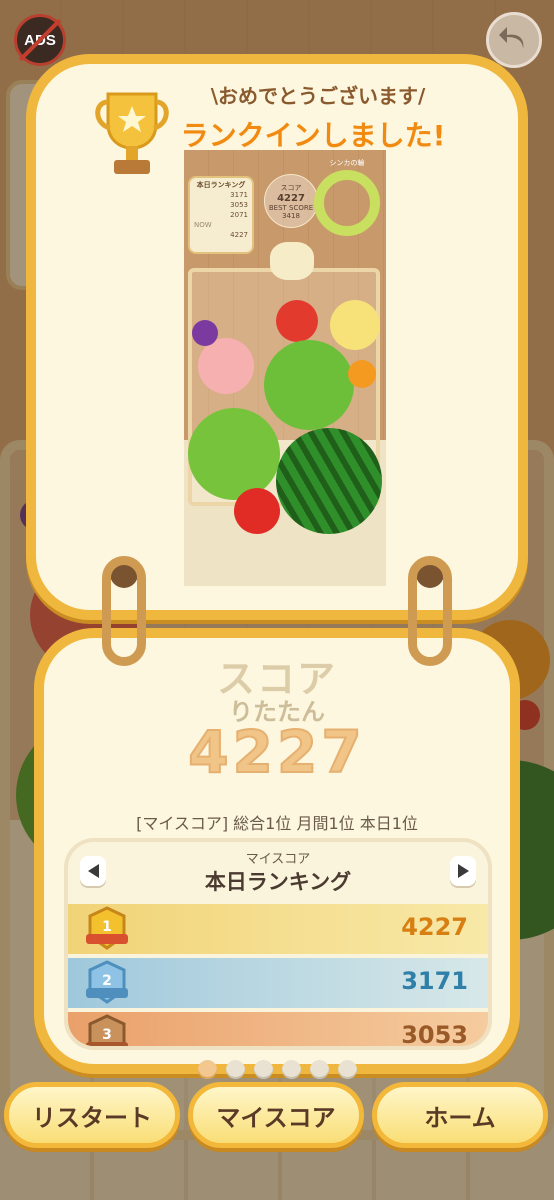  I want to click on screenshot-pear, so click(355, 325).